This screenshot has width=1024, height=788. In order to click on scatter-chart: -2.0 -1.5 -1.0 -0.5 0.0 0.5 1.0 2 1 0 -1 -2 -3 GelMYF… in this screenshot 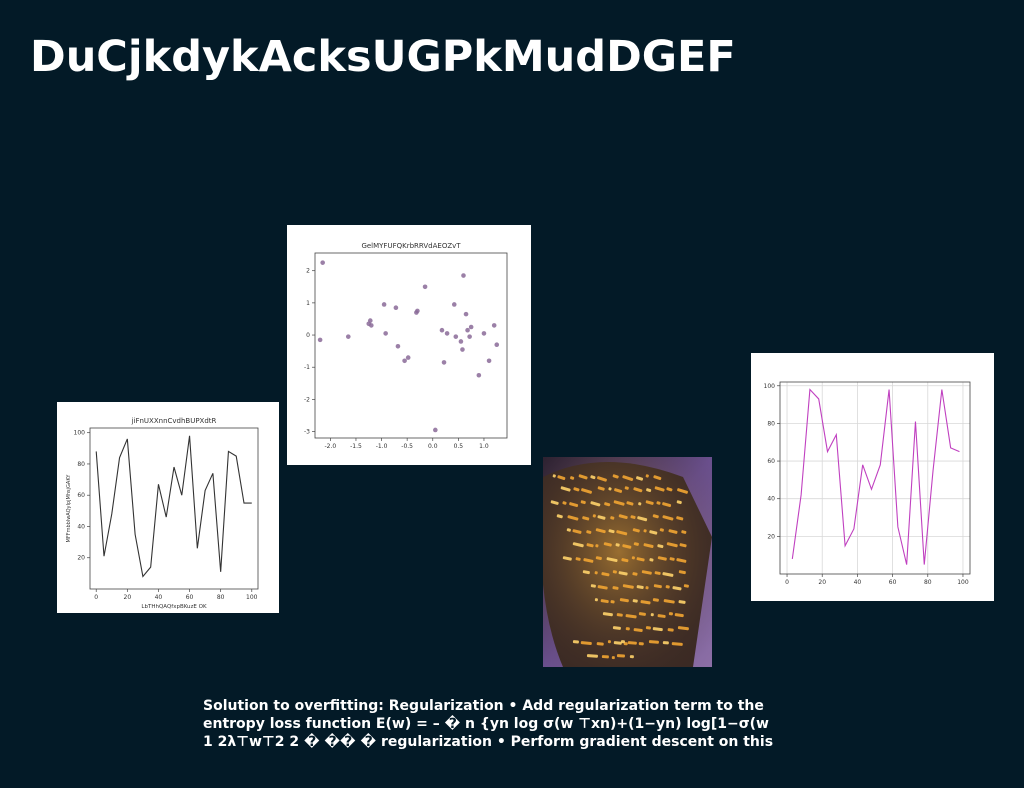, I will do `click(409, 345)`.